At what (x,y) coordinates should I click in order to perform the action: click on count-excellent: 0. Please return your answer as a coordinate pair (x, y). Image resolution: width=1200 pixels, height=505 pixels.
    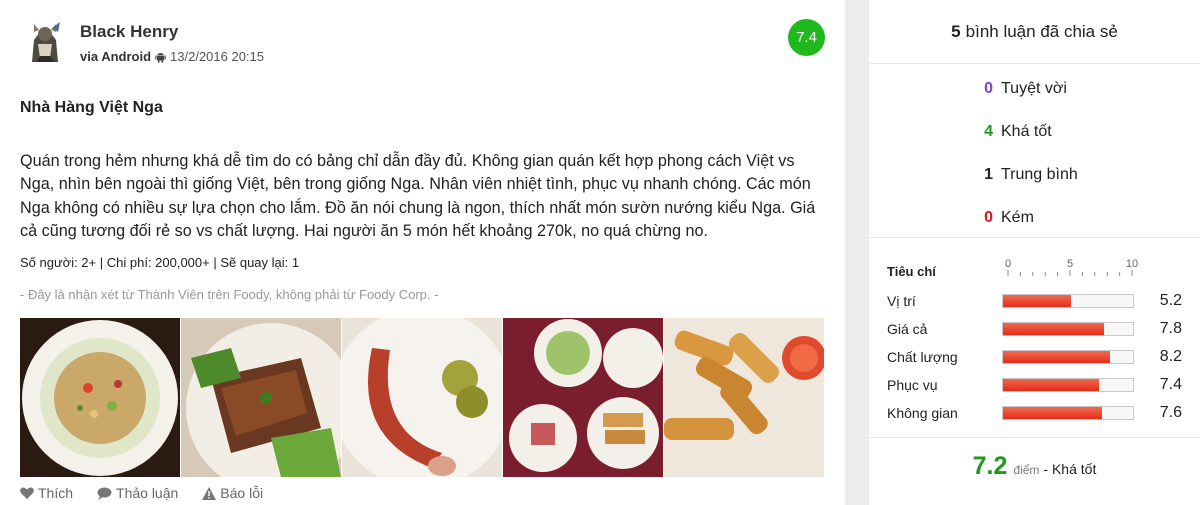
    Looking at the image, I should click on (988, 88).